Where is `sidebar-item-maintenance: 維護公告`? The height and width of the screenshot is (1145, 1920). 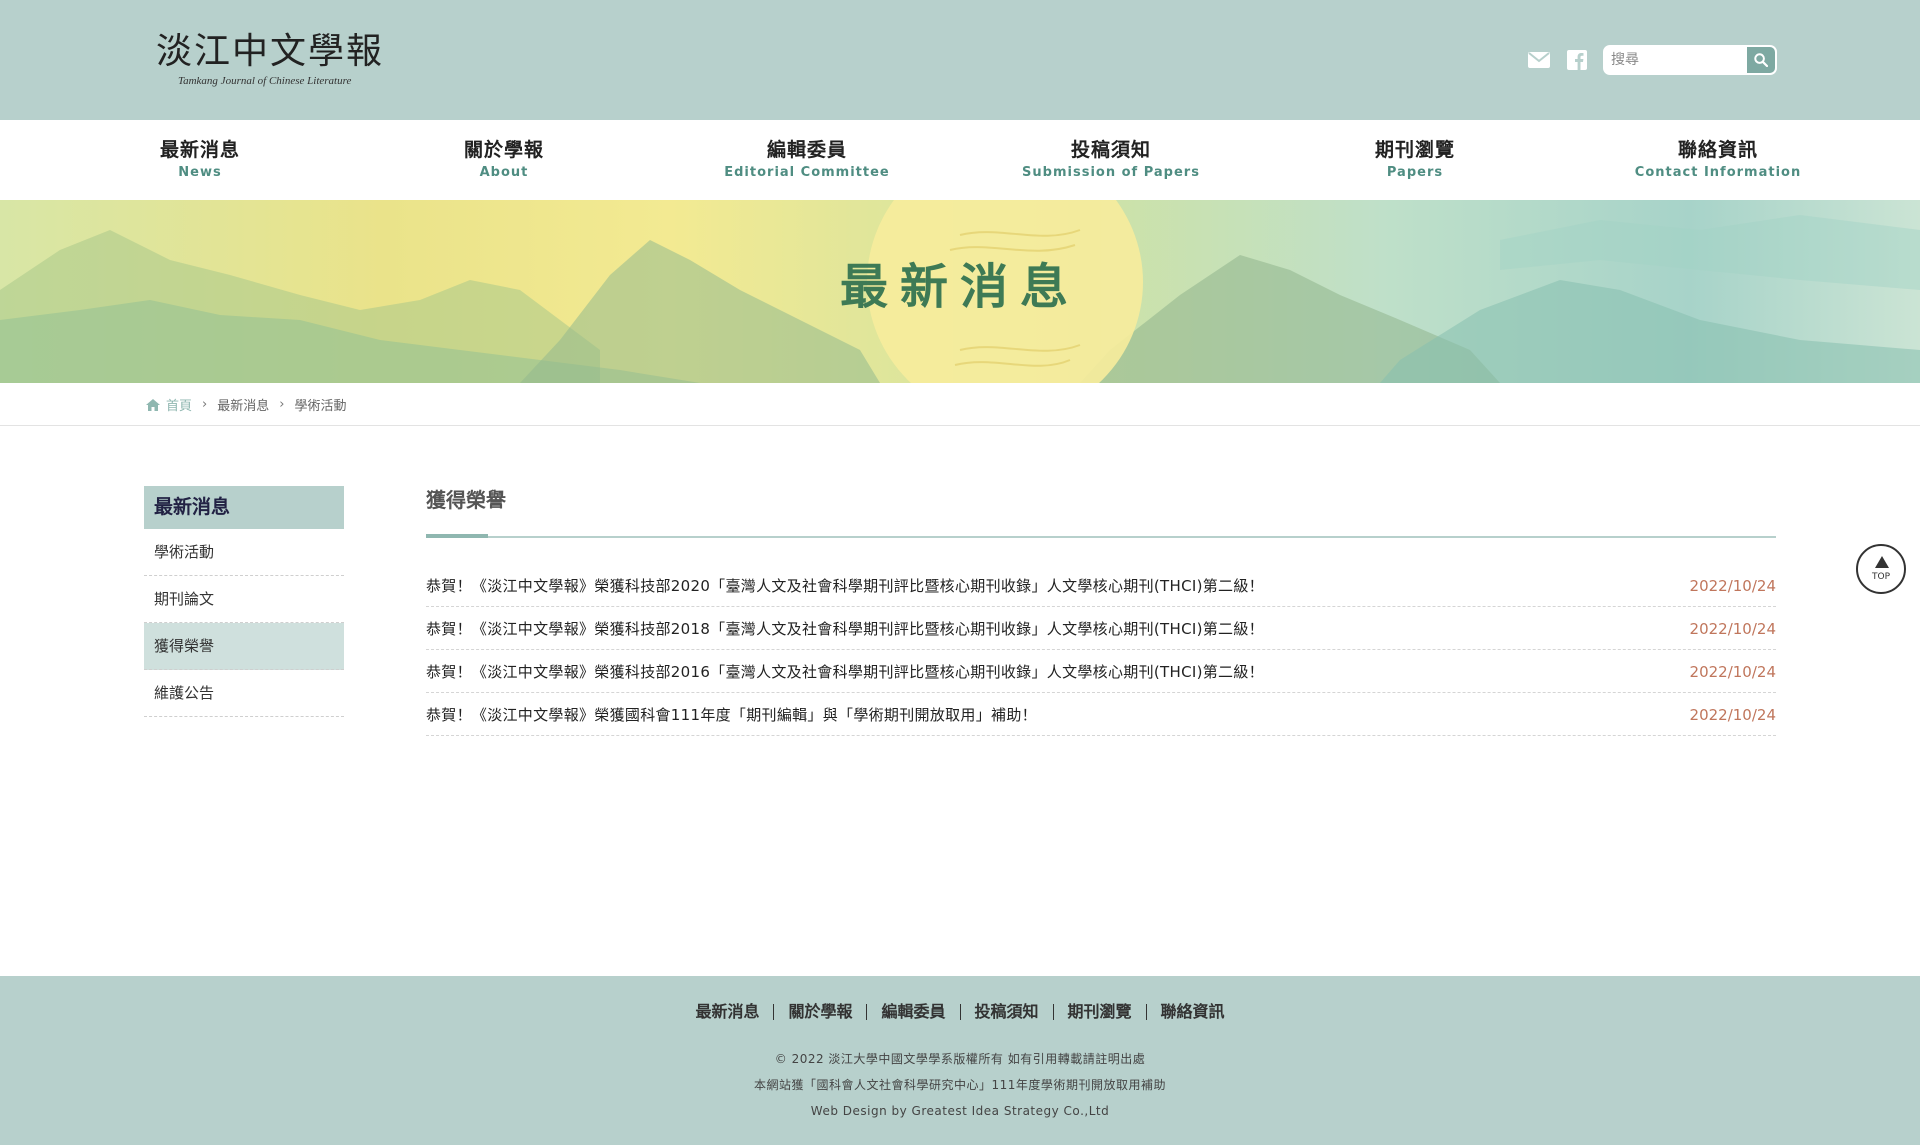 sidebar-item-maintenance: 維護公告 is located at coordinates (244, 693).